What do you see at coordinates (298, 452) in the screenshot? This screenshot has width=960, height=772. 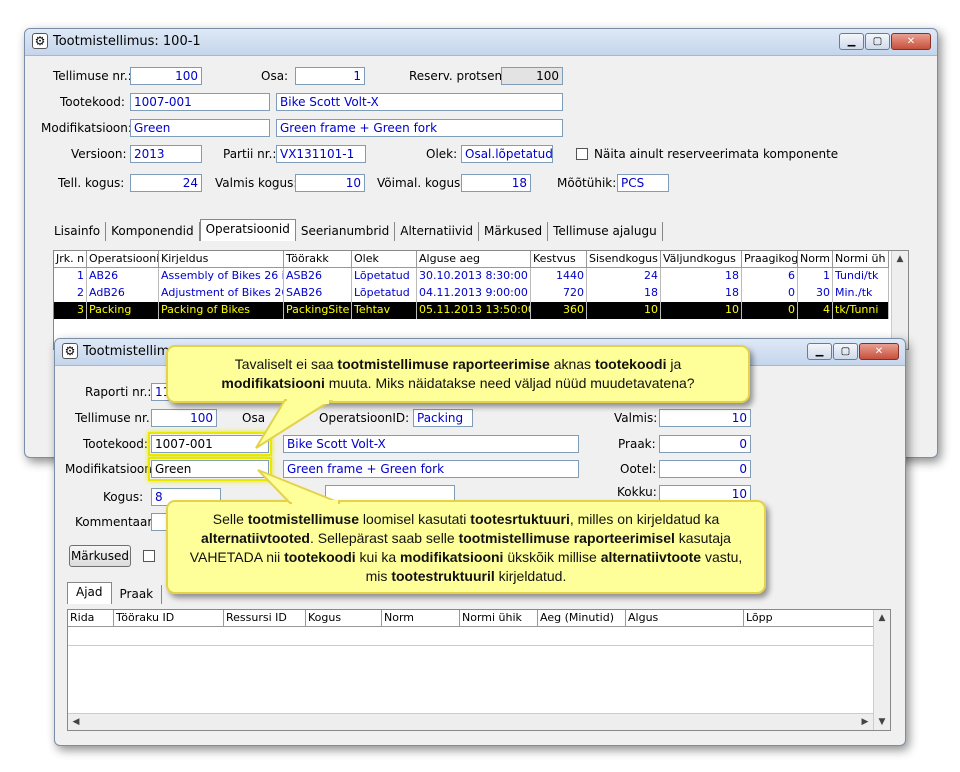 I see `callout-pointers` at bounding box center [298, 452].